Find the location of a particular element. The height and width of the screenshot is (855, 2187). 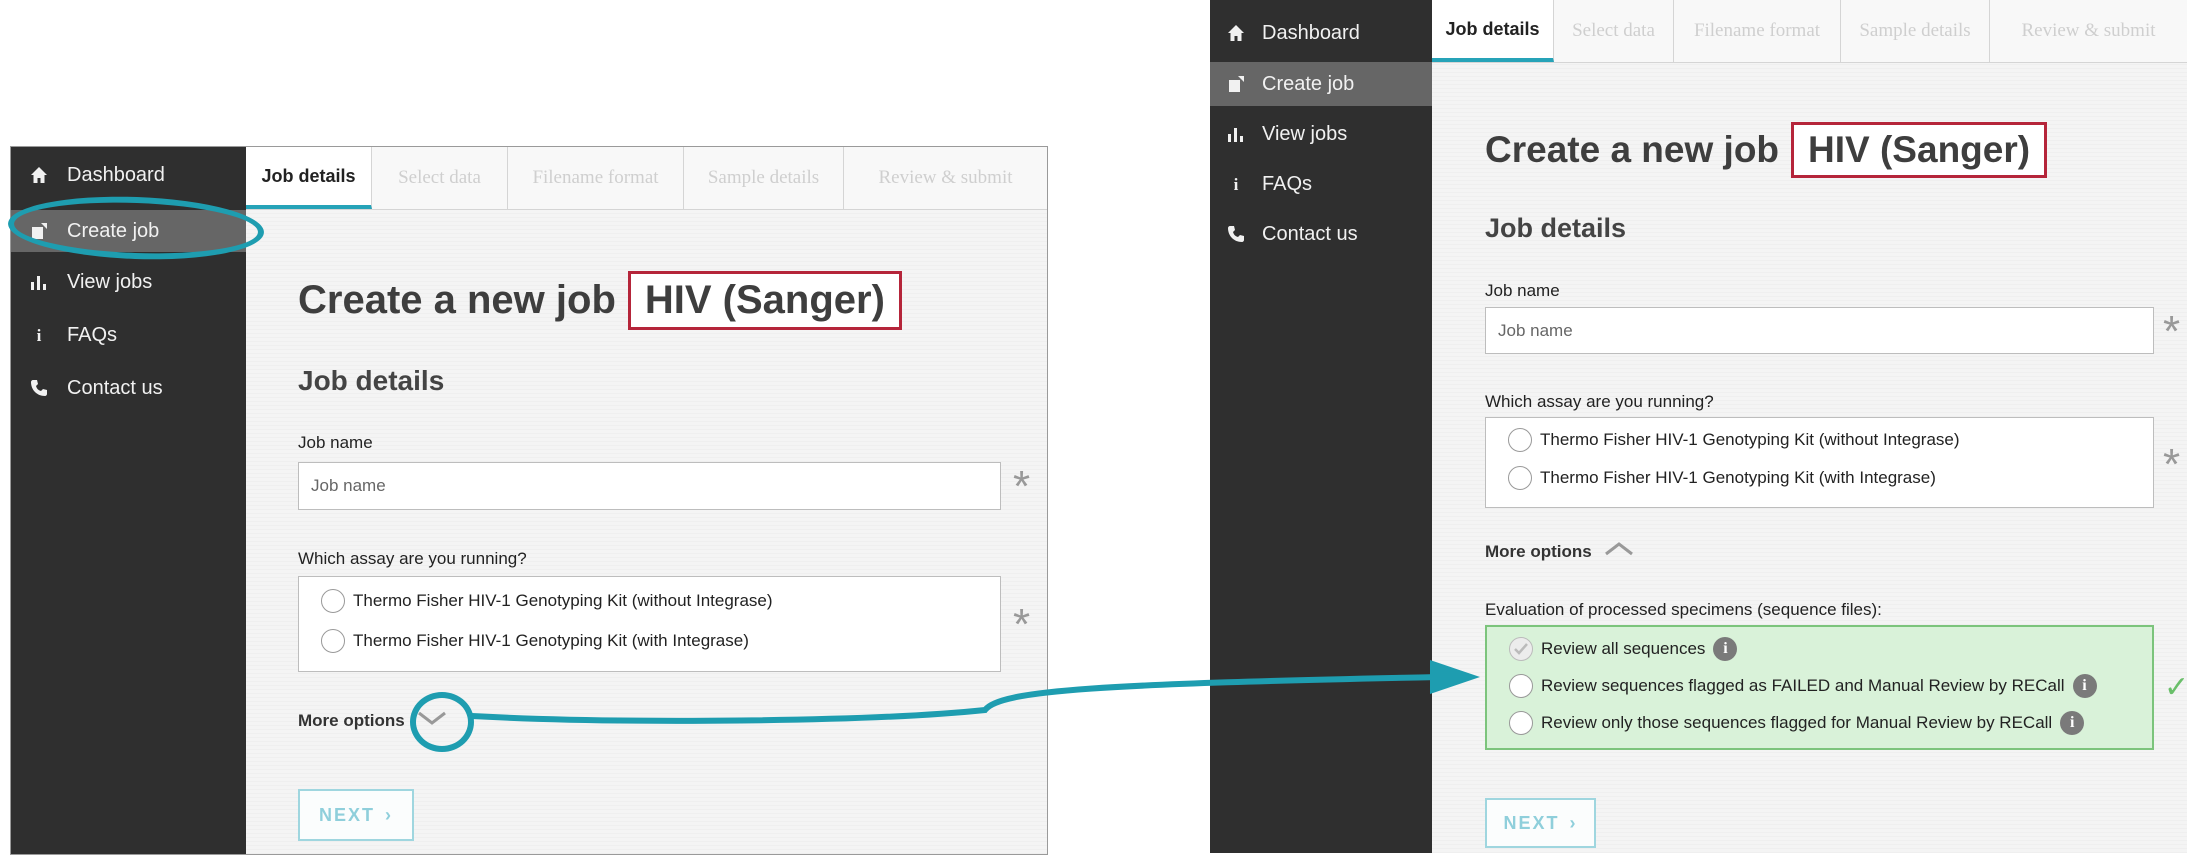

annotation-arrow is located at coordinates (975, 692).